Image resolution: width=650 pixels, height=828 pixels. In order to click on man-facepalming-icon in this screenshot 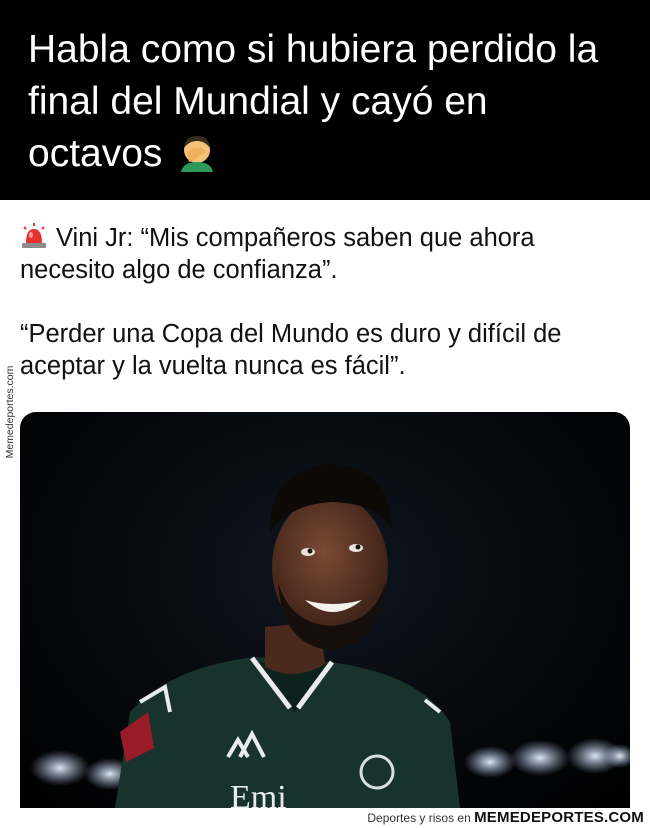, I will do `click(197, 152)`.